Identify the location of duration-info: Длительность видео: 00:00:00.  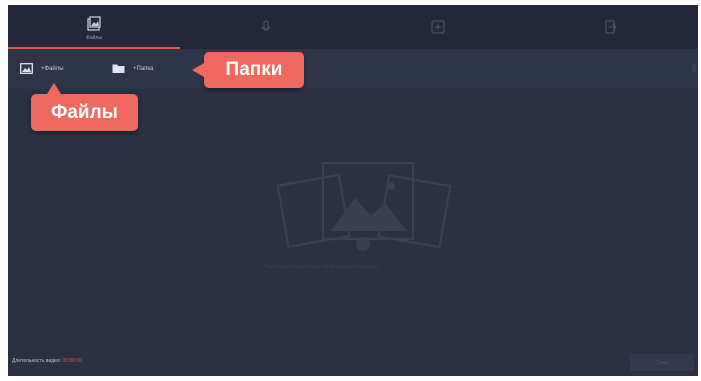
(47, 361).